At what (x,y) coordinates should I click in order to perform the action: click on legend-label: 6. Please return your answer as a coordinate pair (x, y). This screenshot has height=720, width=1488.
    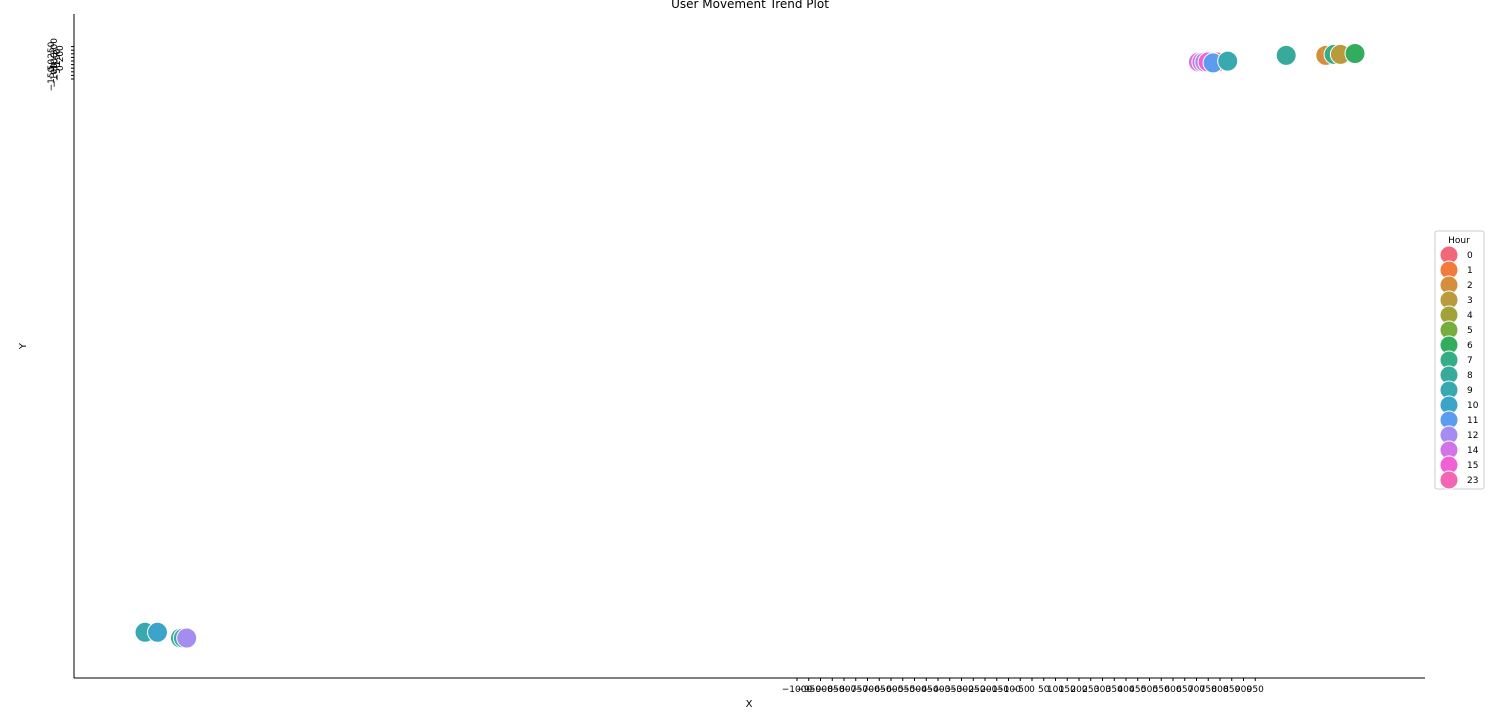
    Looking at the image, I should click on (1470, 346).